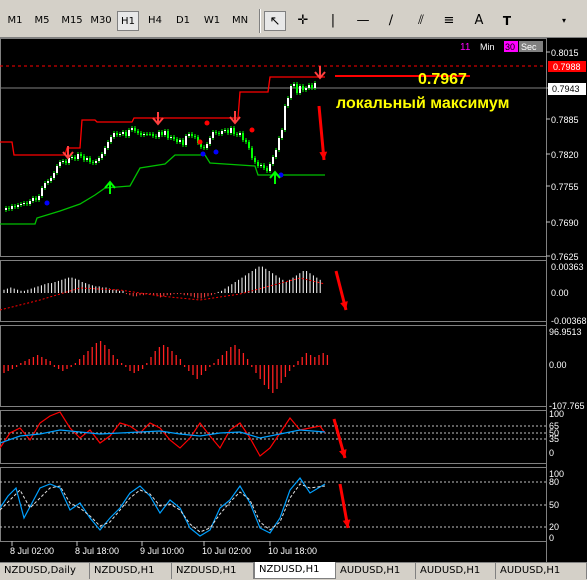  Describe the element at coordinates (422, 103) in the screenshot. I see `annotation-text: локальный максимум` at that location.